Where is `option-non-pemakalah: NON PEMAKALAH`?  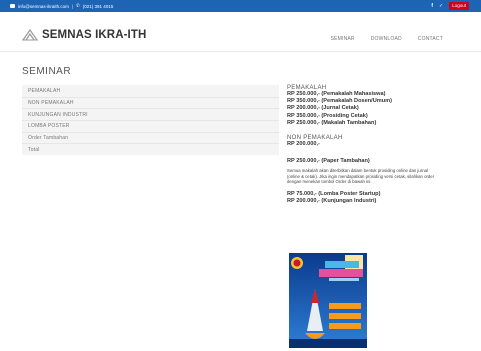
option-non-pemakalah: NON PEMAKALAH is located at coordinates (150, 102).